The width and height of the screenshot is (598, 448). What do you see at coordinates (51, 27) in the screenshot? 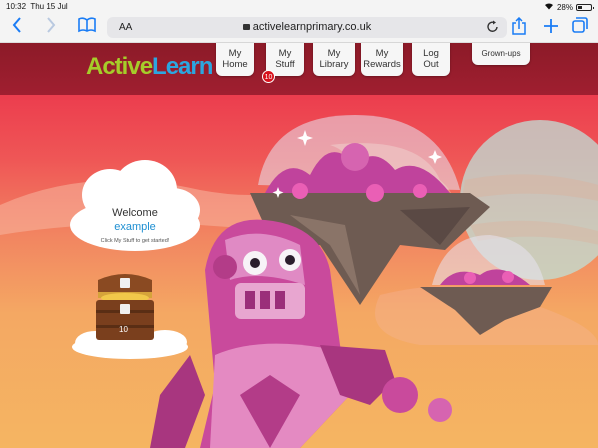
I see `forward-icon` at bounding box center [51, 27].